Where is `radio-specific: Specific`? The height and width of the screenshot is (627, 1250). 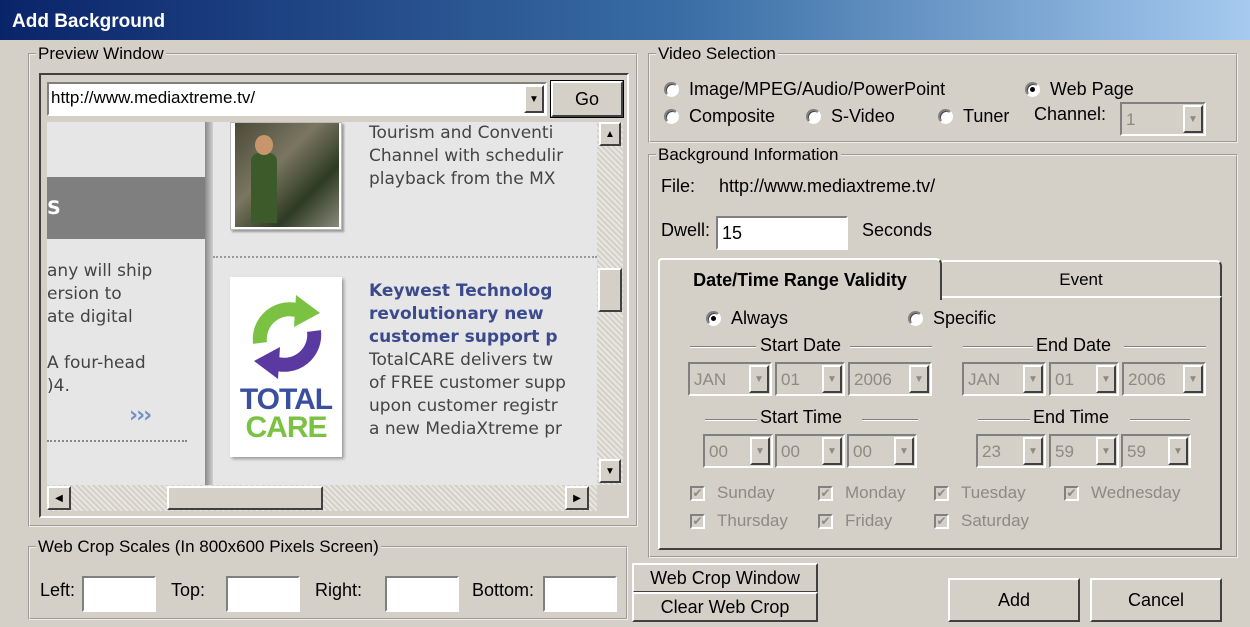 radio-specific: Specific is located at coordinates (952, 318).